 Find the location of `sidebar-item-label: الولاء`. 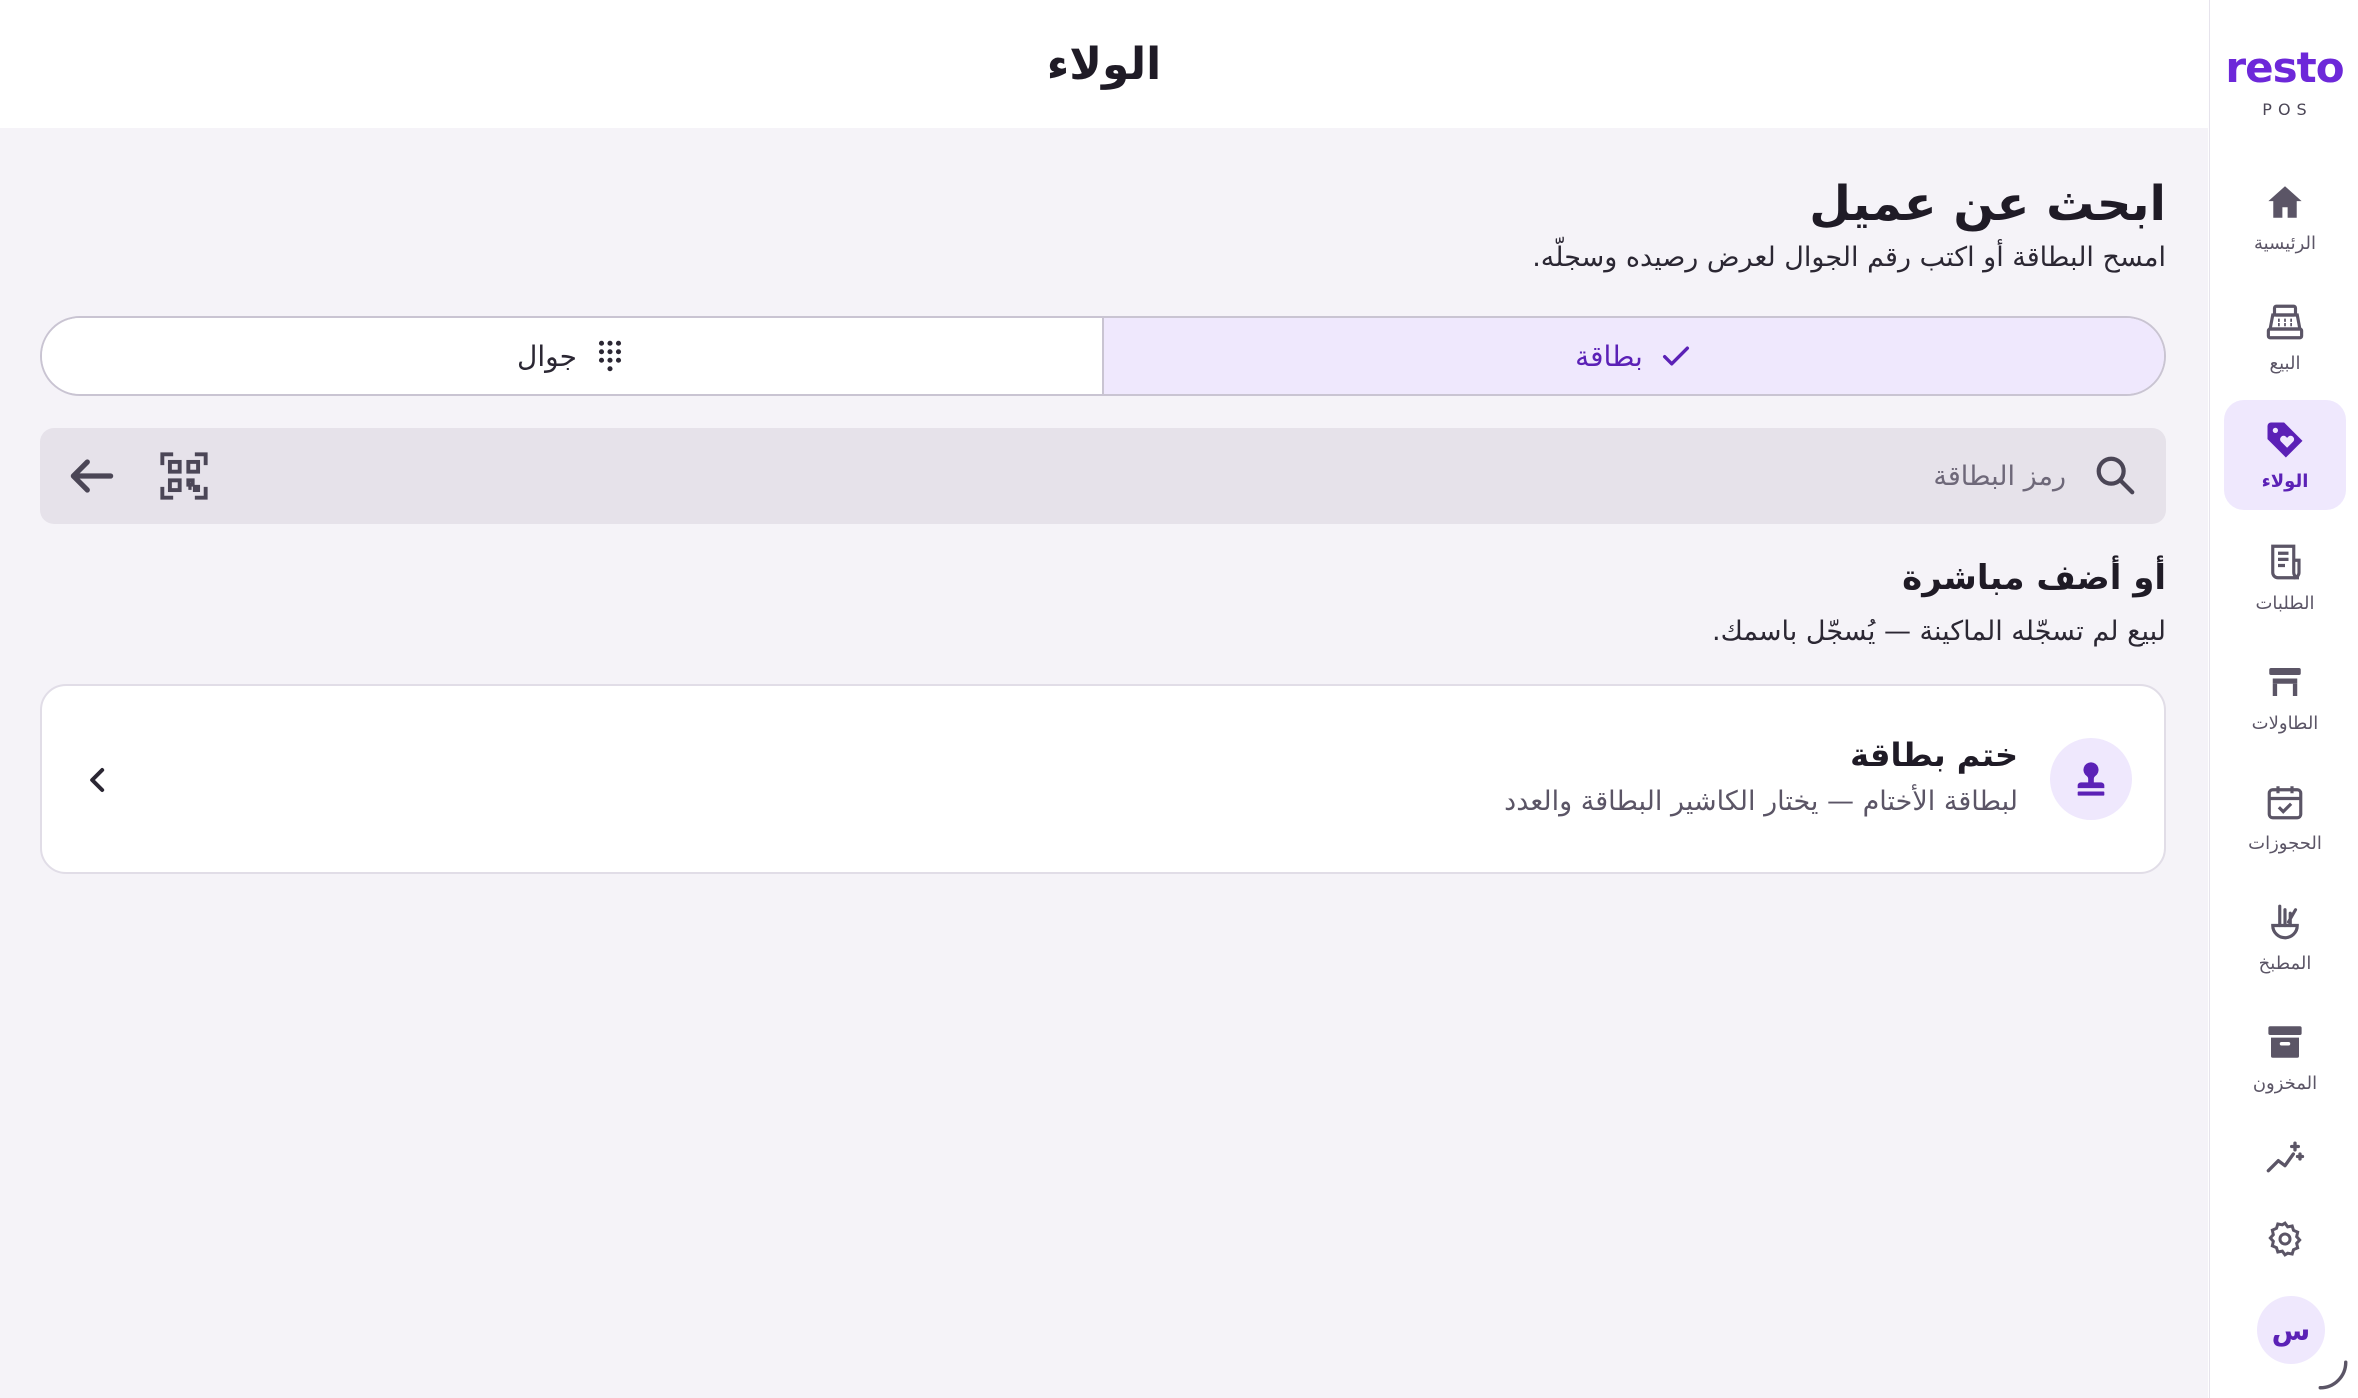

sidebar-item-label: الولاء is located at coordinates (2285, 481).